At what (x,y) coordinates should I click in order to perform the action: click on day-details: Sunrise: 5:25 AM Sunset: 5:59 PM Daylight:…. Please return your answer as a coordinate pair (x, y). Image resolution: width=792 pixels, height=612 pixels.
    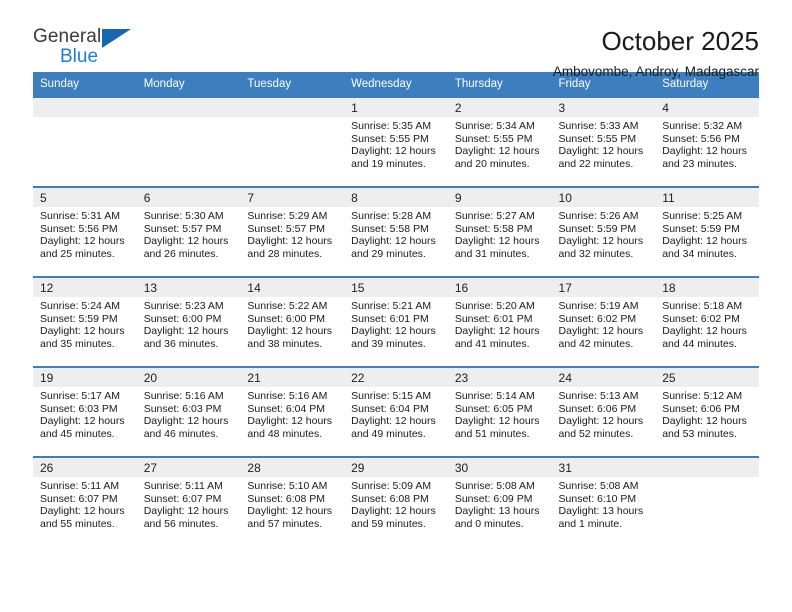
    Looking at the image, I should click on (707, 233).